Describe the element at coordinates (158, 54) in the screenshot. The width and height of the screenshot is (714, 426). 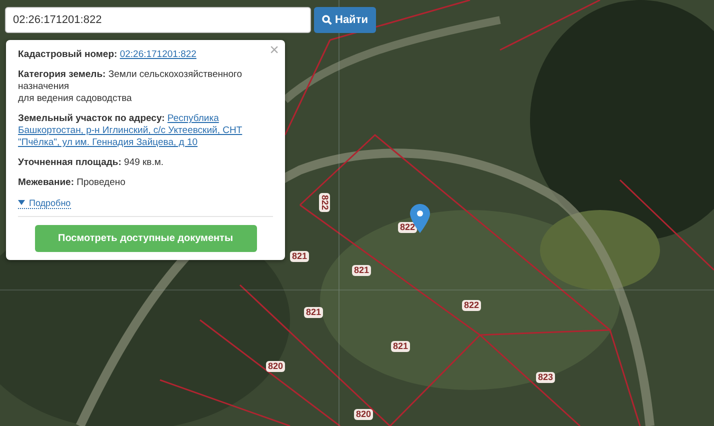
I see `link: 02:26:171201:822` at that location.